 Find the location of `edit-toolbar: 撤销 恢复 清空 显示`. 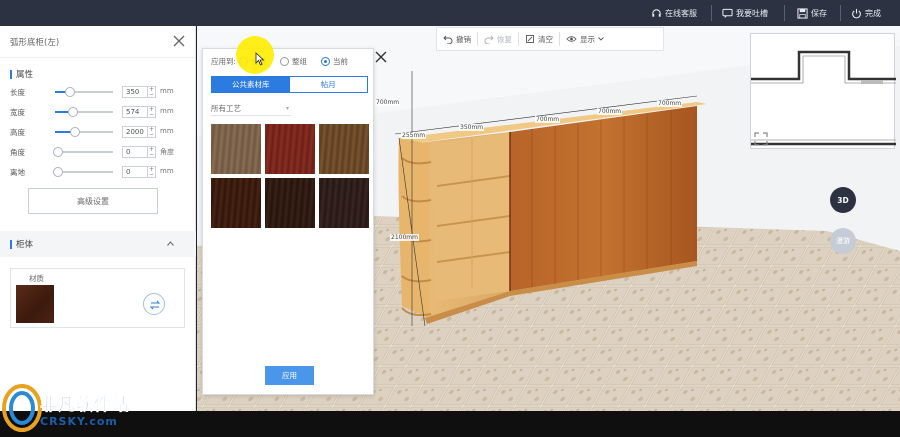

edit-toolbar: 撤销 恢复 清空 显示 is located at coordinates (550, 39).